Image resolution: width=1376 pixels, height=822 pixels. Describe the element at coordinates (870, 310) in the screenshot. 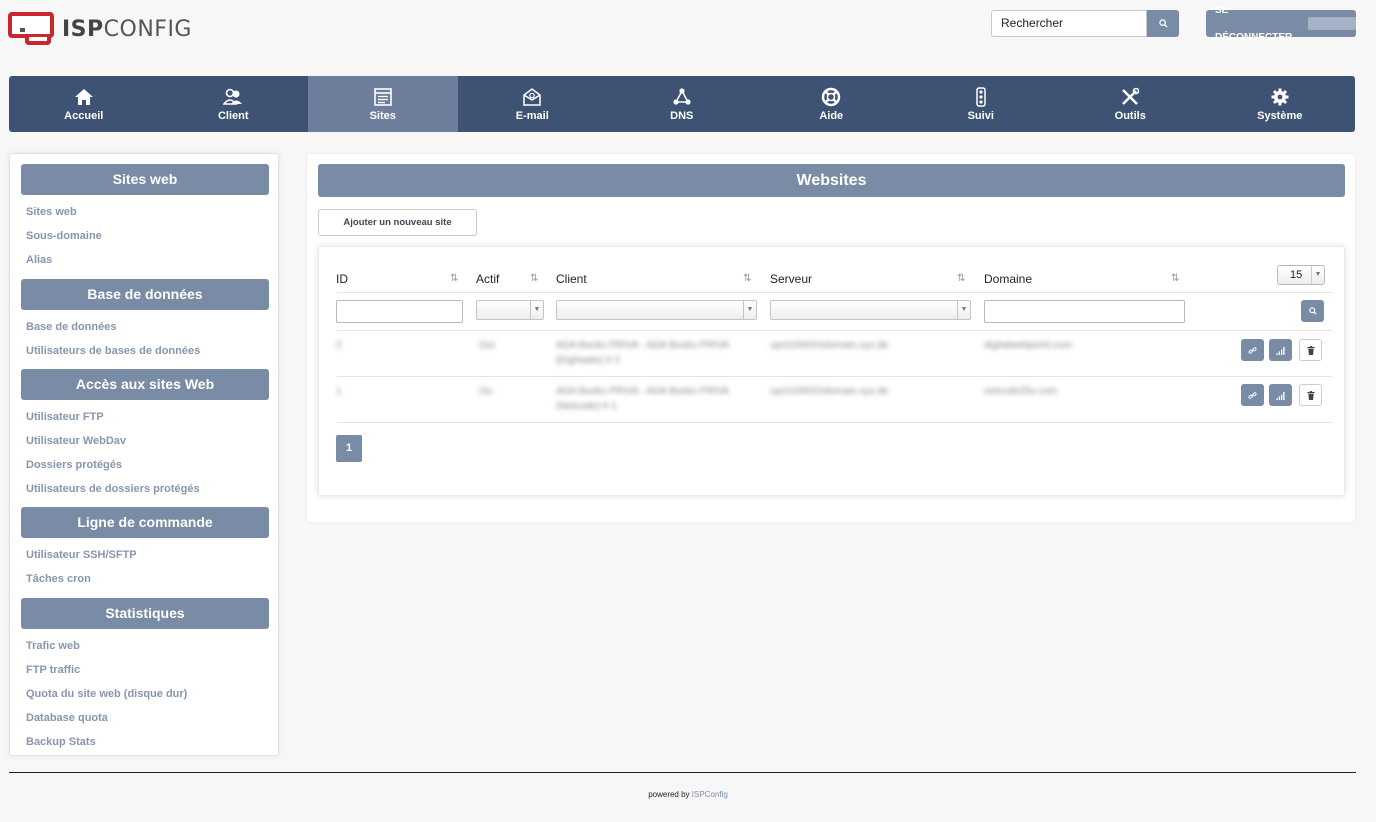

I see `filter-serveur-select: ▼` at that location.